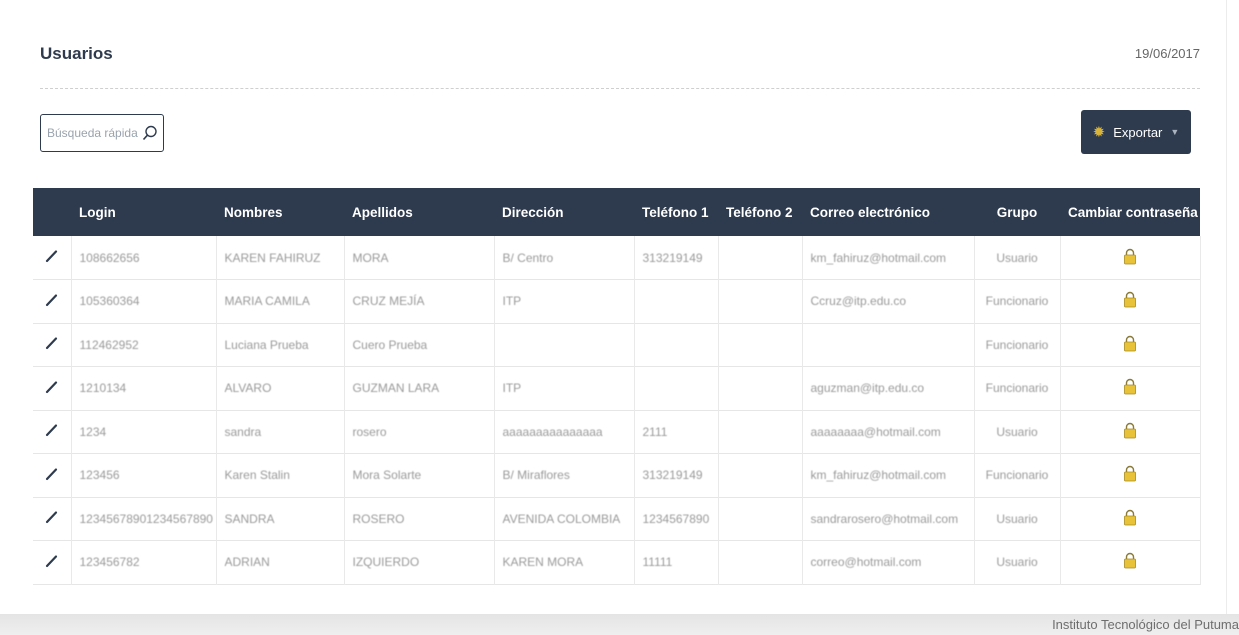 The image size is (1239, 635). I want to click on col-header-apellidos: Apellidos, so click(419, 212).